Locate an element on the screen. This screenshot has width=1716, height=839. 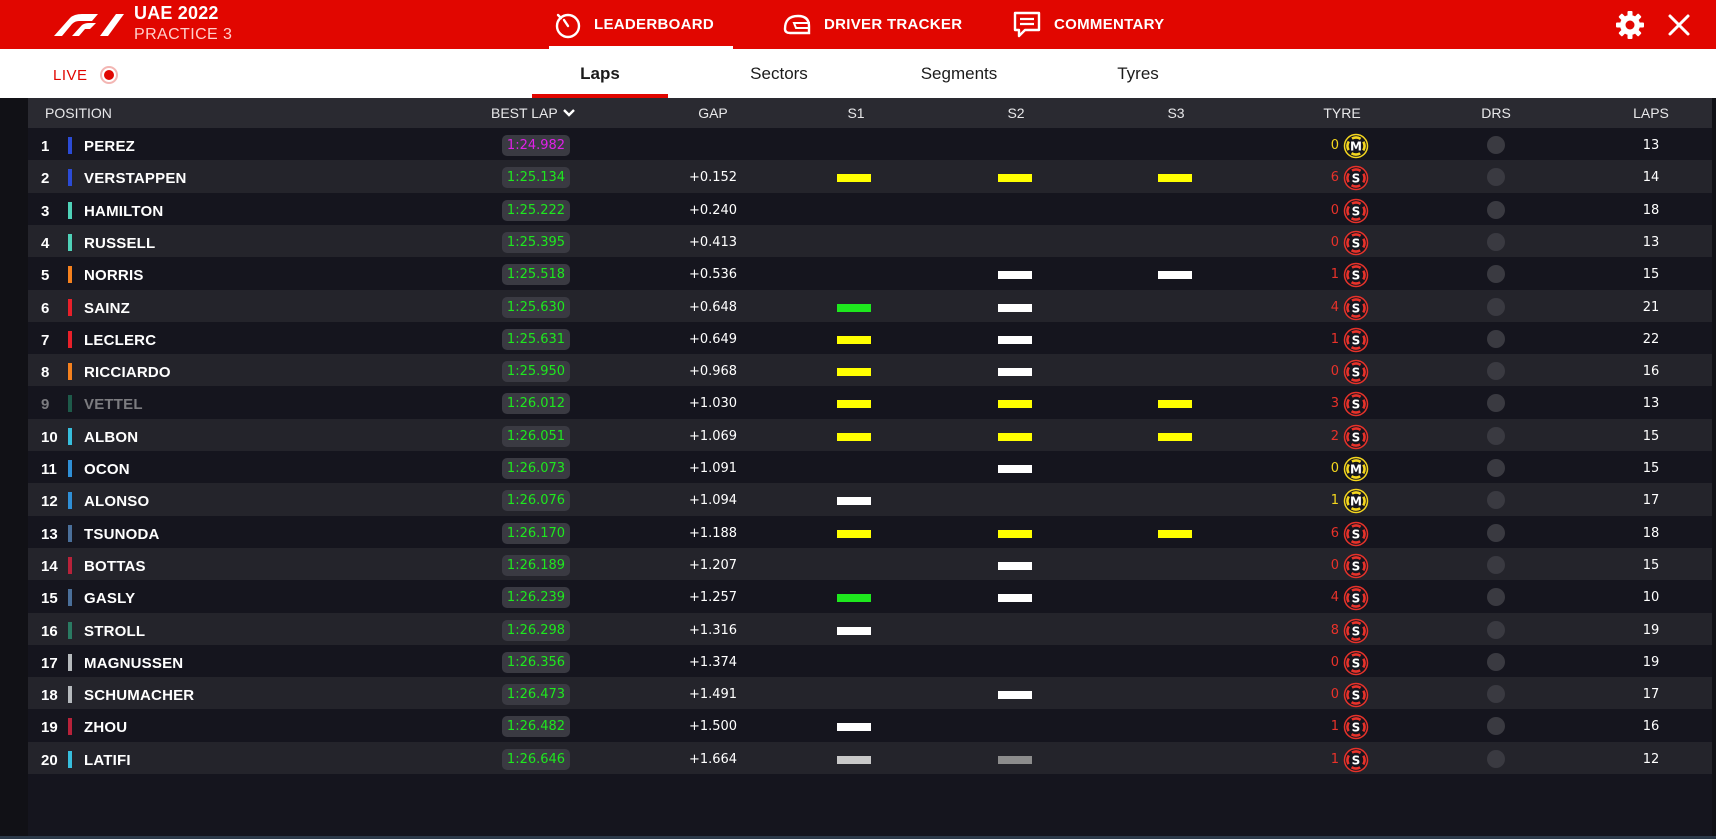
row-position: 4 is located at coordinates (45, 243).